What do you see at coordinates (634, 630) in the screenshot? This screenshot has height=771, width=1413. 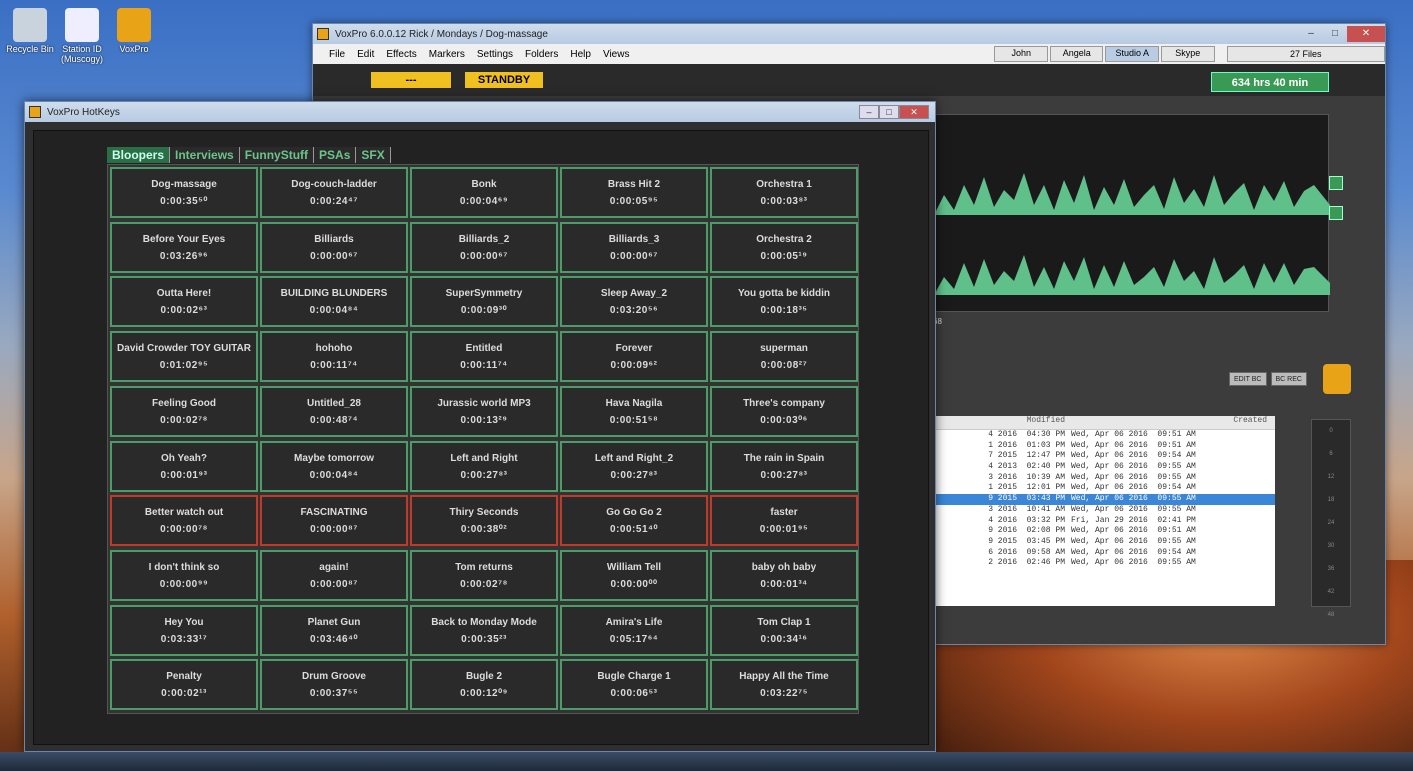 I see `hotkey-cell: Amira's Life 0:05:17⁶⁴` at bounding box center [634, 630].